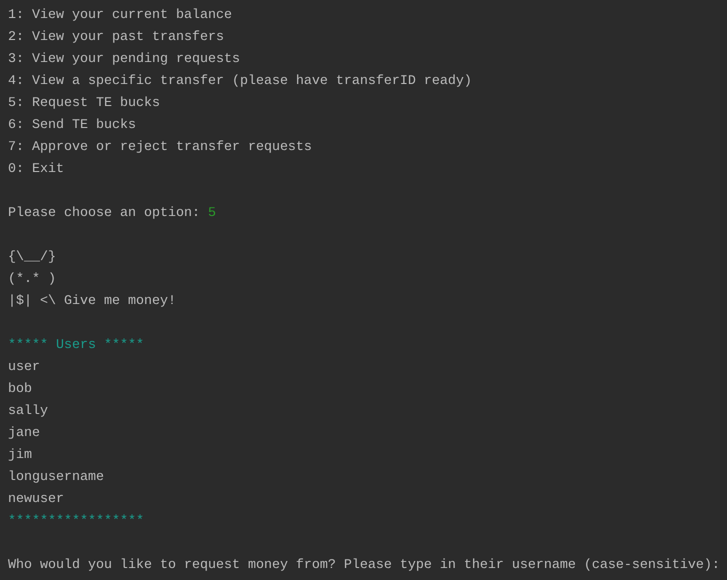 This screenshot has width=727, height=580. I want to click on console-line: 5: Request TE bucks, so click(84, 103).